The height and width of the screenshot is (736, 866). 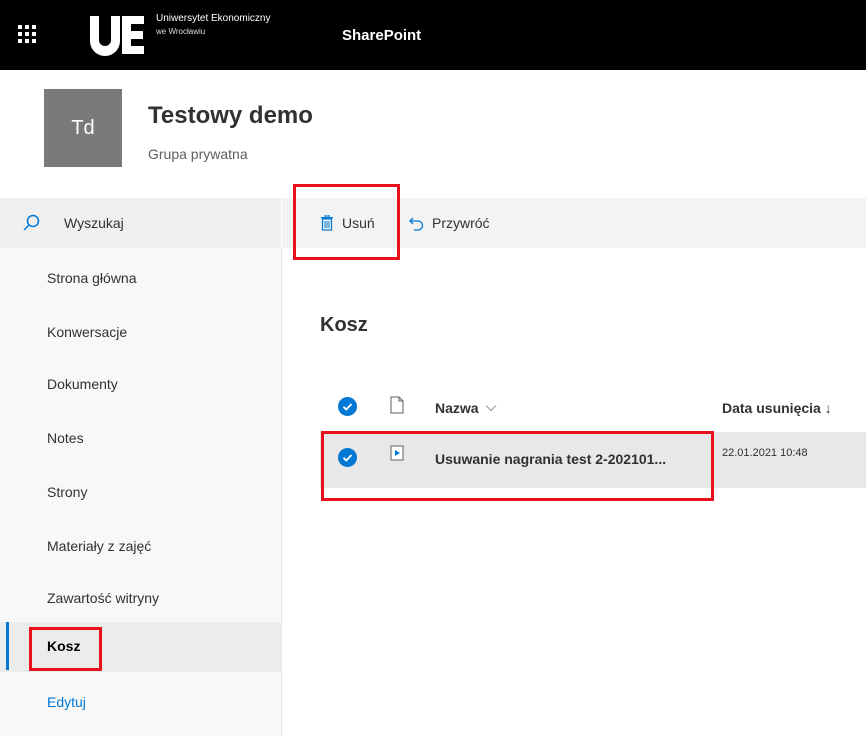 I want to click on video-file-icon, so click(x=397, y=453).